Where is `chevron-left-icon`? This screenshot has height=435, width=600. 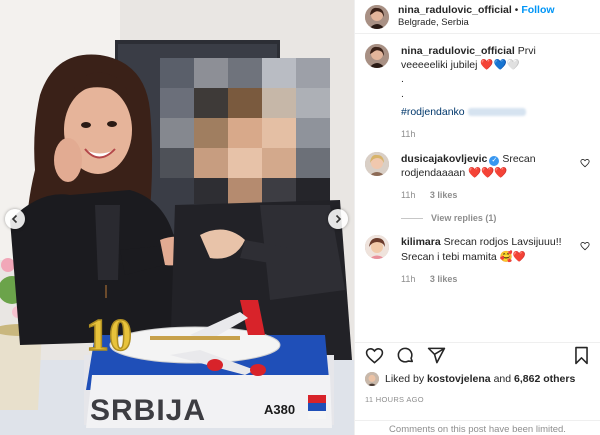 chevron-left-icon is located at coordinates (14, 219).